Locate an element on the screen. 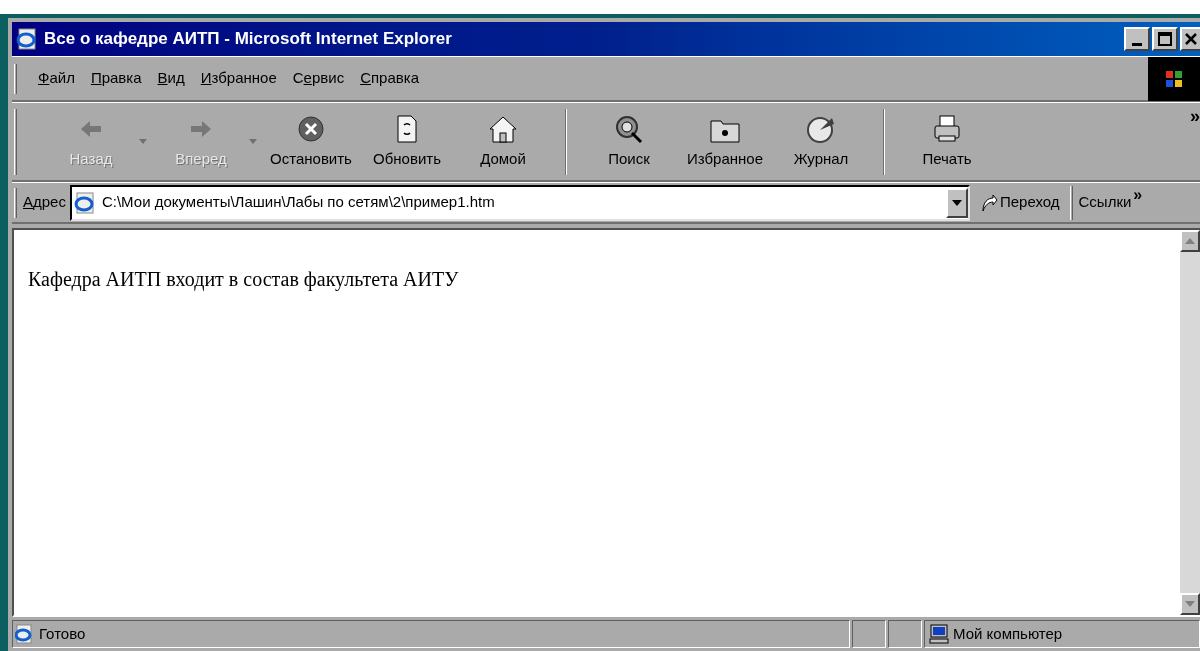  right-arrow-icon is located at coordinates (201, 129).